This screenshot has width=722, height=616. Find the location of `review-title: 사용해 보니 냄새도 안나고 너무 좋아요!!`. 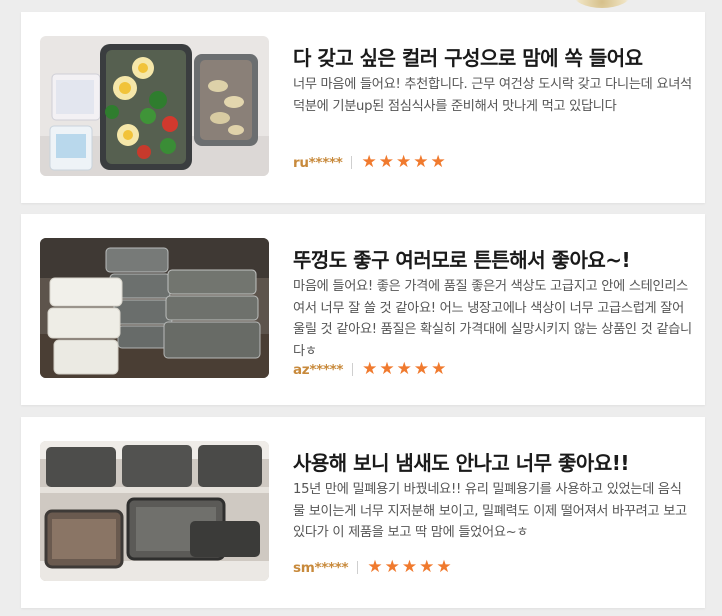

review-title: 사용해 보니 냄새도 안나고 너무 좋아요!! is located at coordinates (461, 463).